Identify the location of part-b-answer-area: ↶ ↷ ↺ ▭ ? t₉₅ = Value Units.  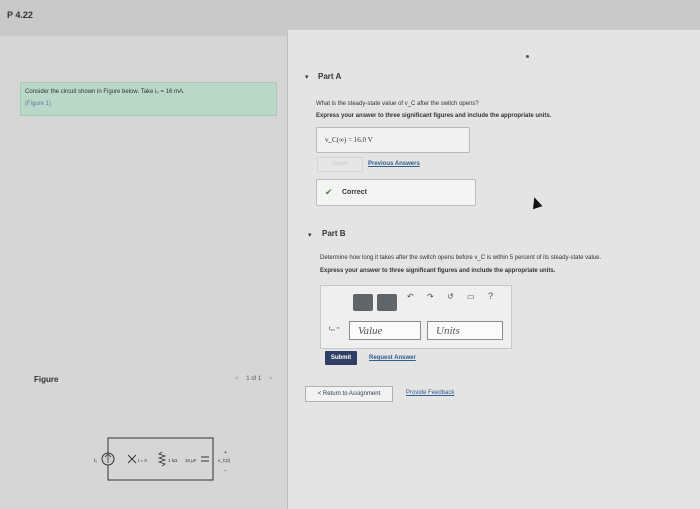
(416, 317).